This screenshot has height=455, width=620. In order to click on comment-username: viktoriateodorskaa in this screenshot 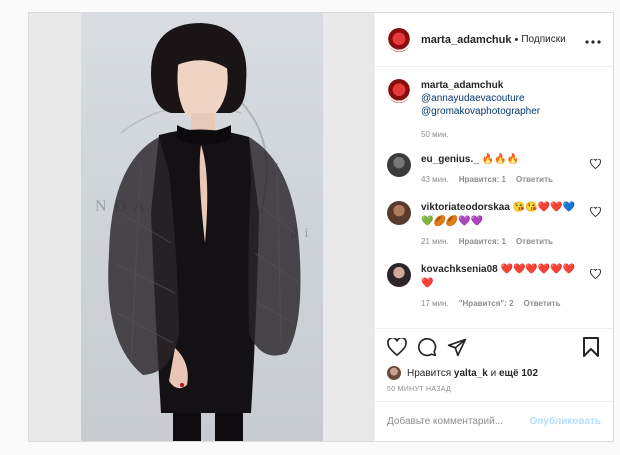, I will do `click(465, 207)`.